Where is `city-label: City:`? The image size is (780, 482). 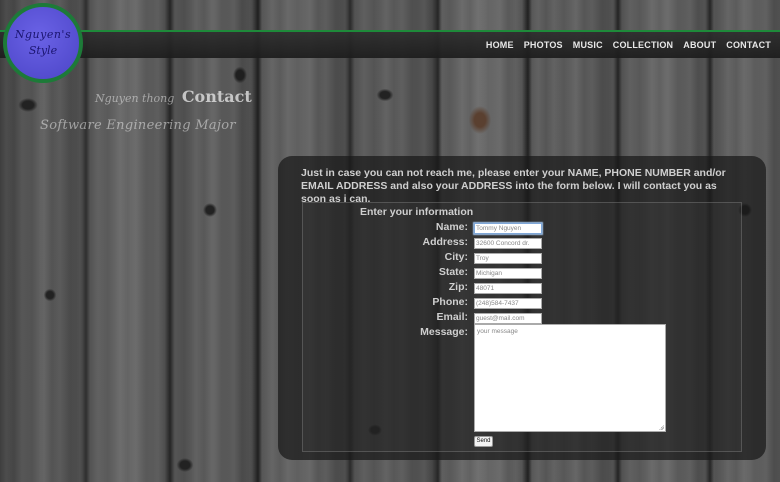
city-label: City: is located at coordinates (456, 257).